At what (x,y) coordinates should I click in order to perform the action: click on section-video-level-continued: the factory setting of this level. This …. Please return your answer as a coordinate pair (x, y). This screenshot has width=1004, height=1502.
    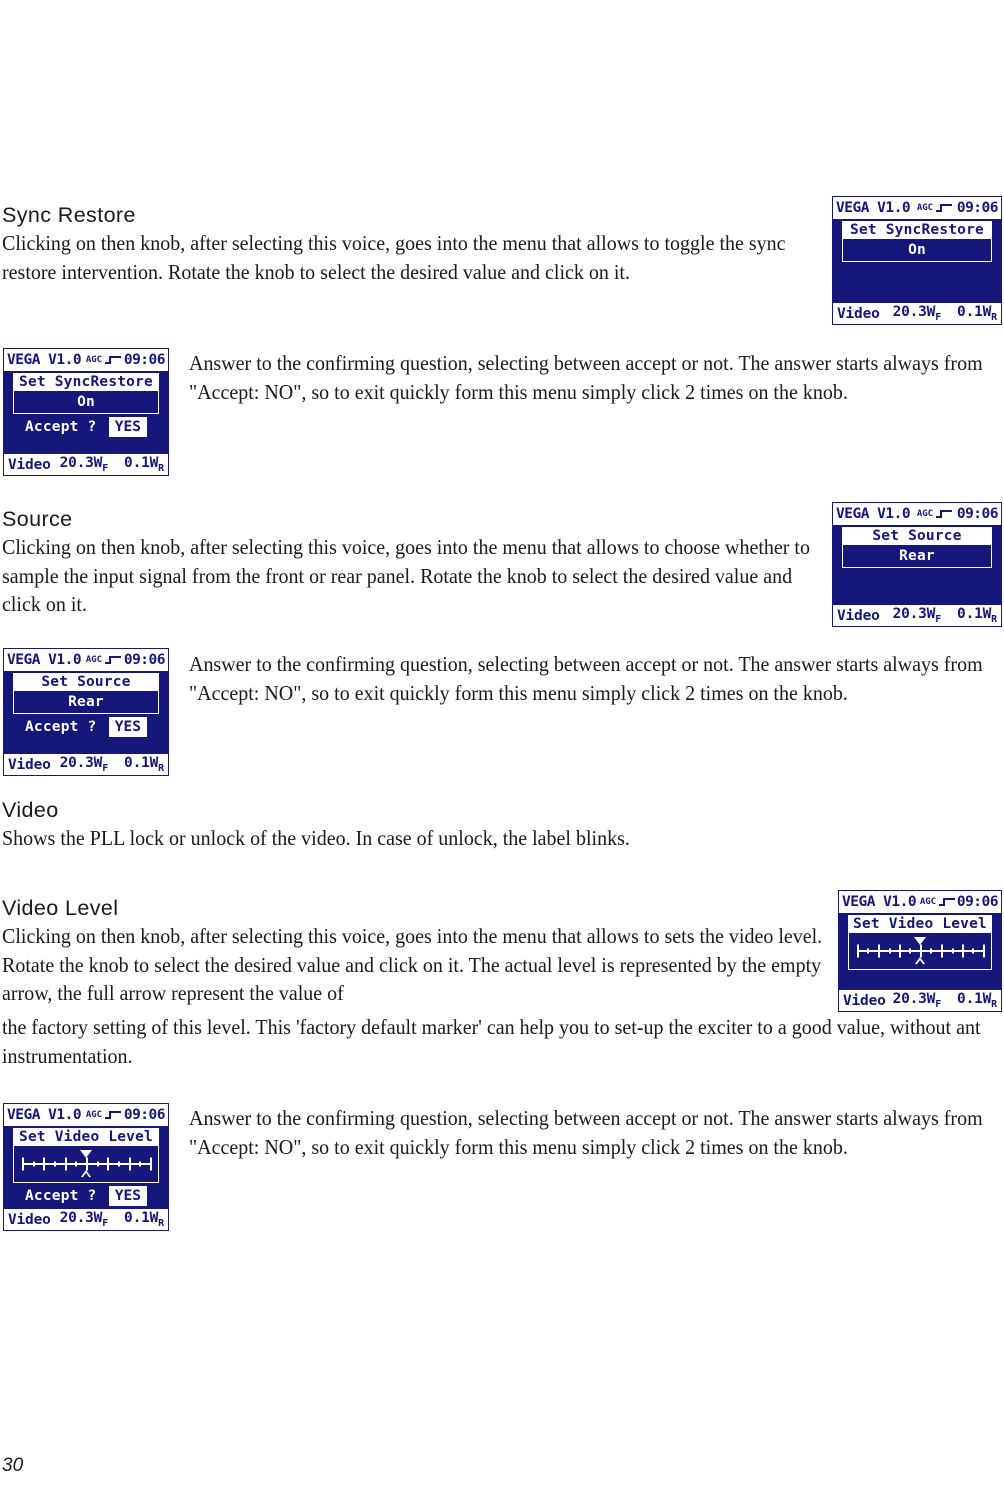
    Looking at the image, I should click on (502, 1041).